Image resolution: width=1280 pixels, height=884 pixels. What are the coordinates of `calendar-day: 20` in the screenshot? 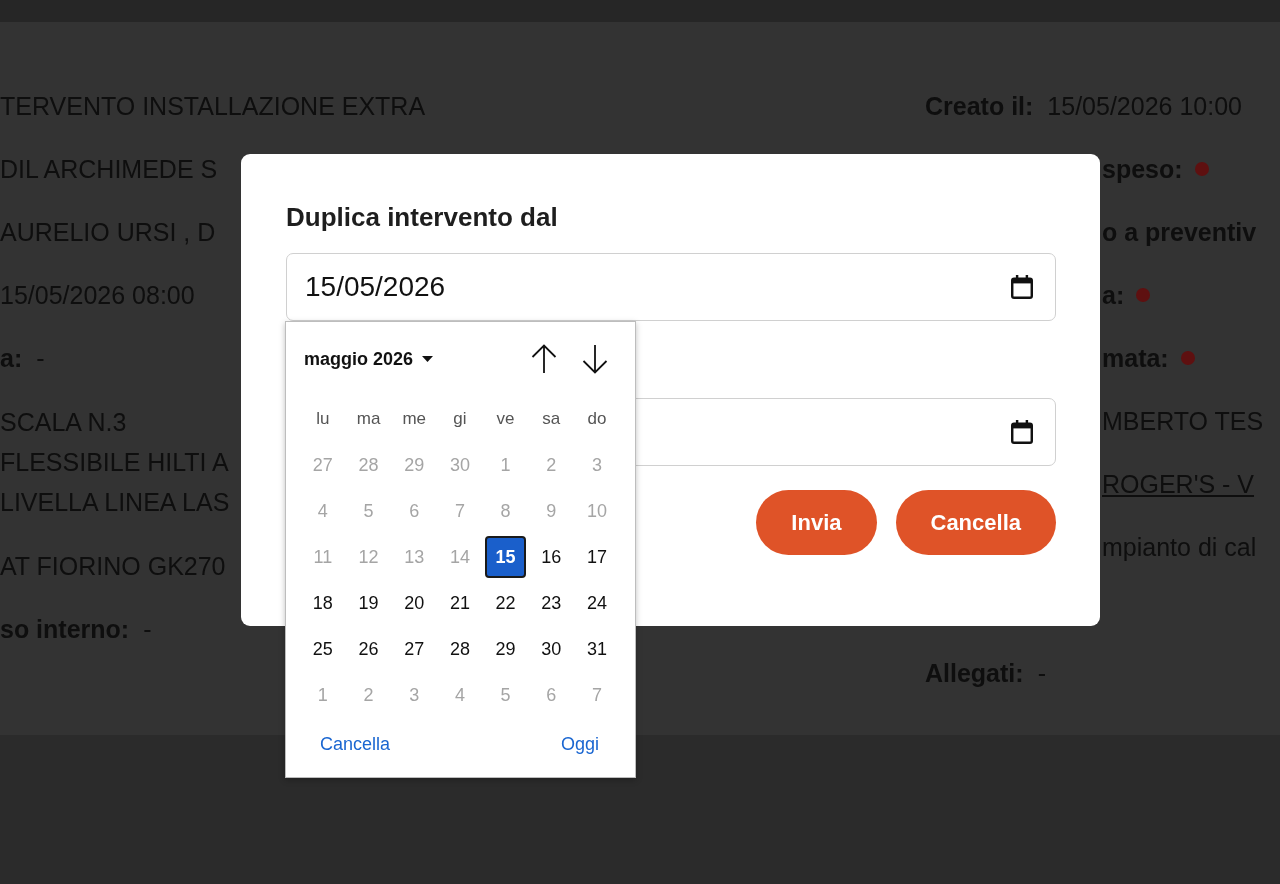 It's located at (414, 603).